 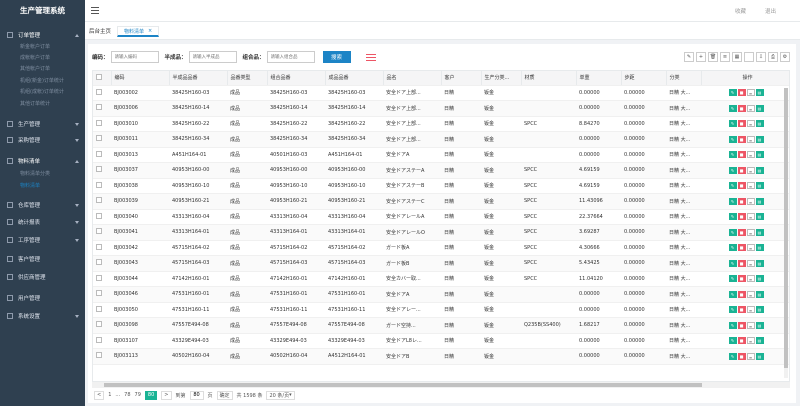 What do you see at coordinates (549, 78) in the screenshot?
I see `column-header: 材质` at bounding box center [549, 78].